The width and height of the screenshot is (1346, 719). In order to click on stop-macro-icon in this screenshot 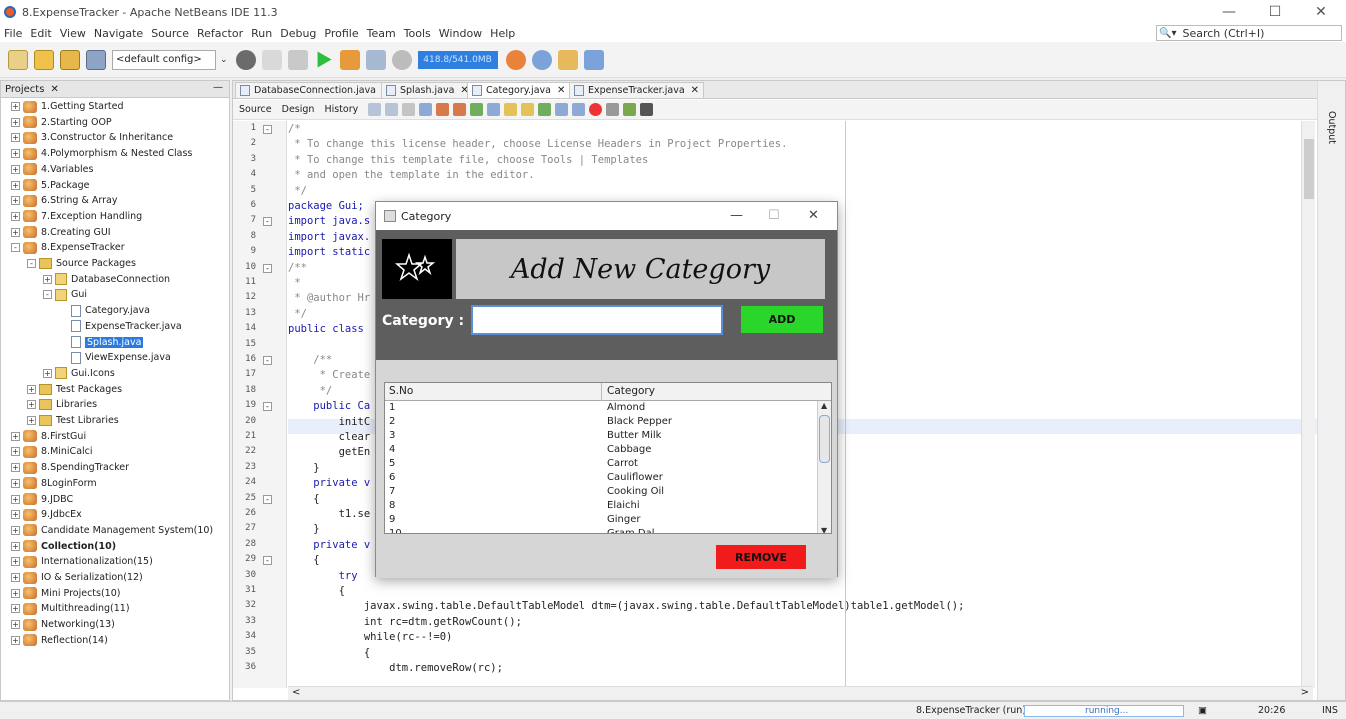, I will do `click(613, 109)`.